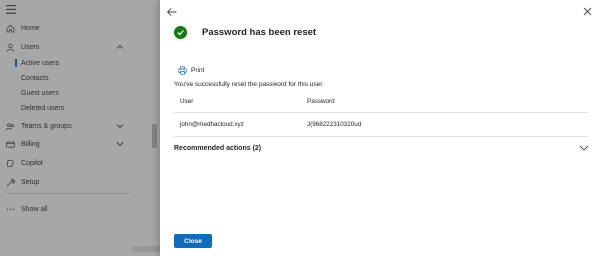 The width and height of the screenshot is (602, 256). I want to click on recommended-actions-toggle: Recommended actions (2), so click(382, 148).